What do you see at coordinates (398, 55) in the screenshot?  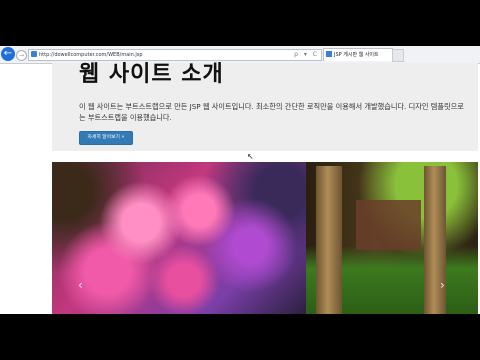 I see `new-tab-button` at bounding box center [398, 55].